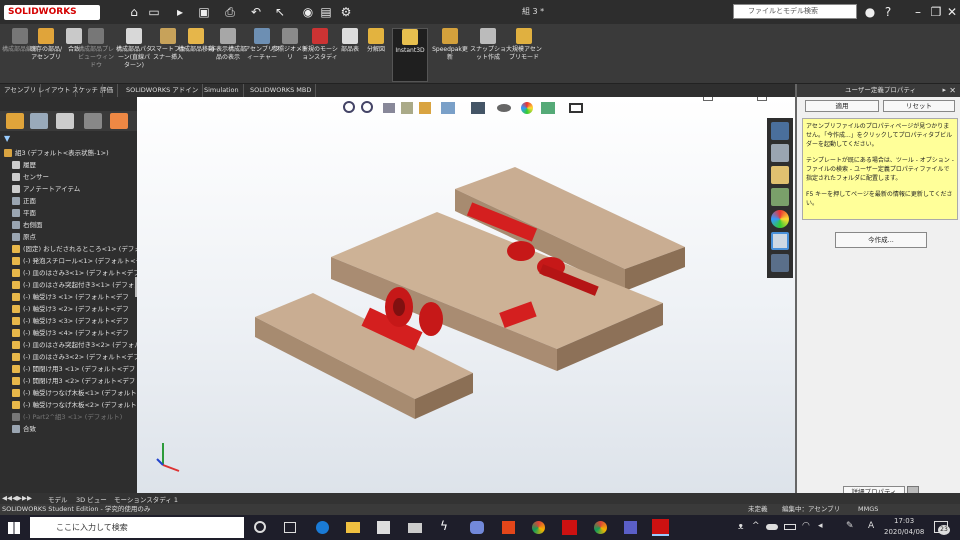 The image size is (960, 540). Describe the element at coordinates (119, 121) in the screenshot. I see `display-manager-tab-icon` at that location.